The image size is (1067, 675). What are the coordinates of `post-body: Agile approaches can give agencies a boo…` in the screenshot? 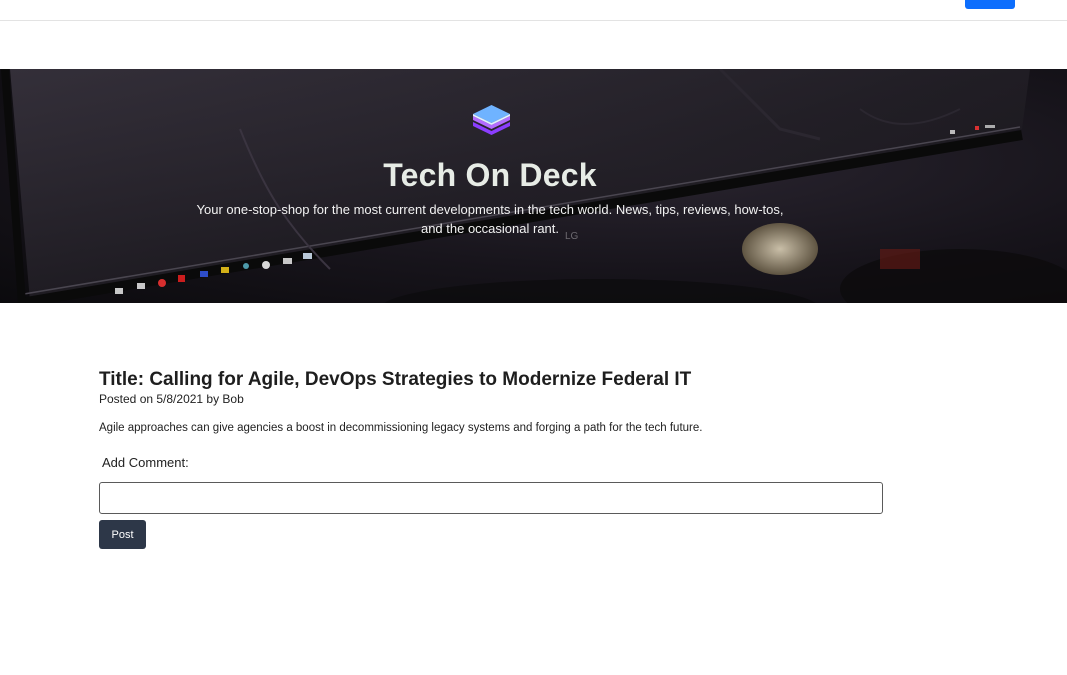 It's located at (401, 428).